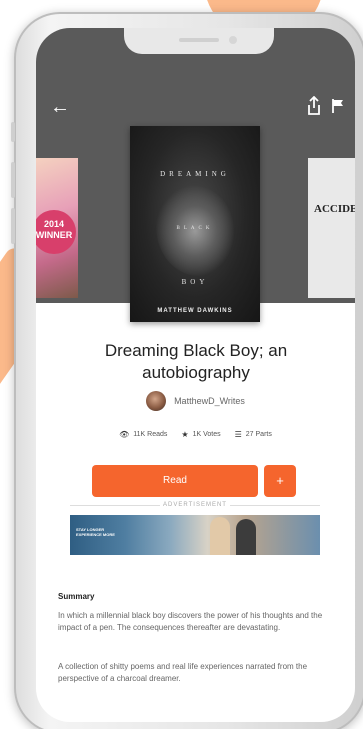 This screenshot has width=363, height=729. Describe the element at coordinates (195, 228) in the screenshot. I see `cover-line: BLACK` at that location.